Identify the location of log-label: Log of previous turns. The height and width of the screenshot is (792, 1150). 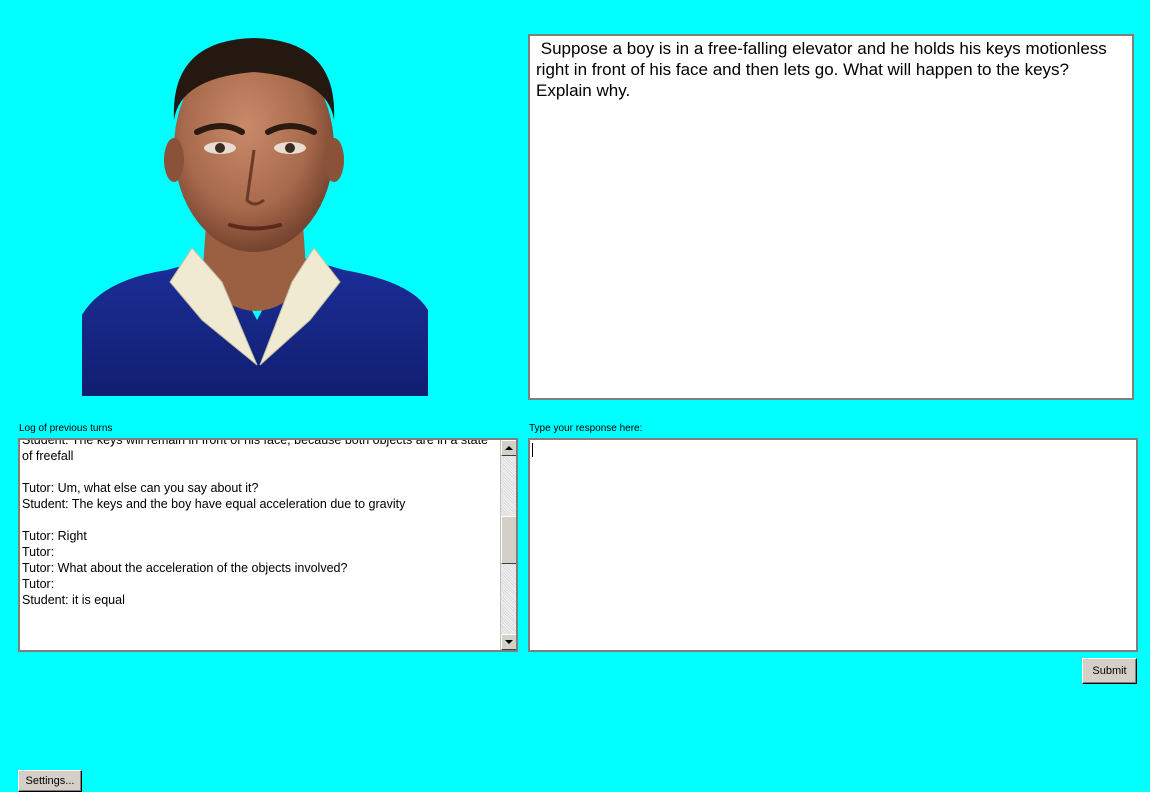
(66, 428).